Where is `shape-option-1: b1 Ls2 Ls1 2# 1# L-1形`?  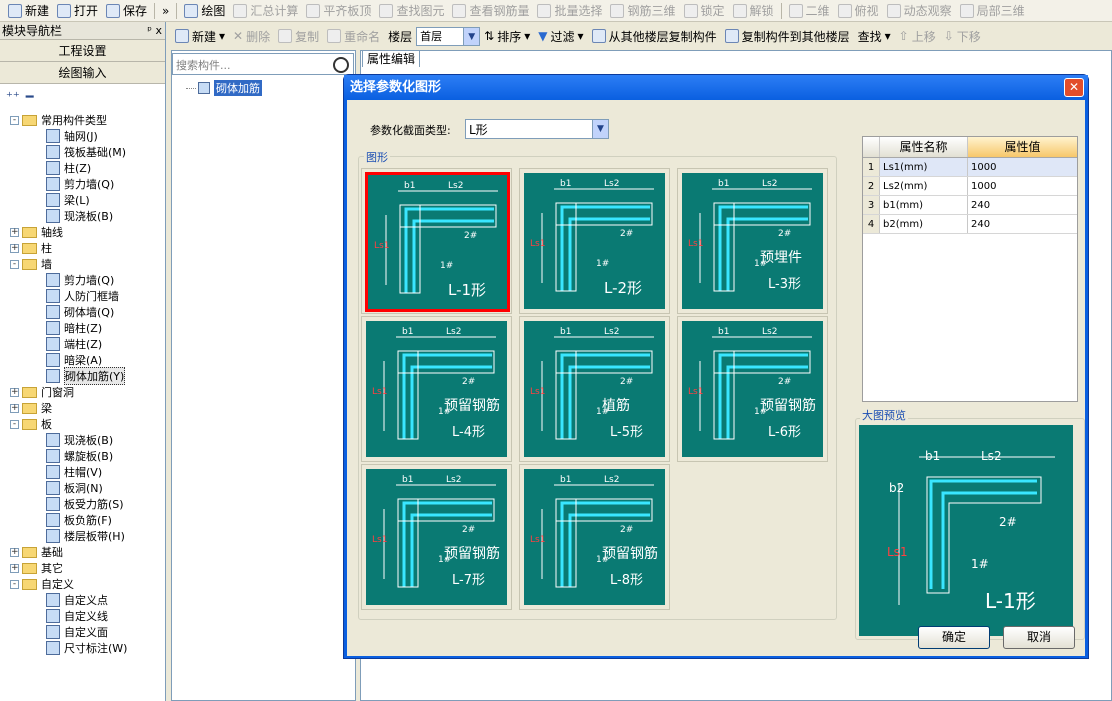
shape-option-1: b1 Ls2 Ls1 2# 1# L-1形 is located at coordinates (436, 241).